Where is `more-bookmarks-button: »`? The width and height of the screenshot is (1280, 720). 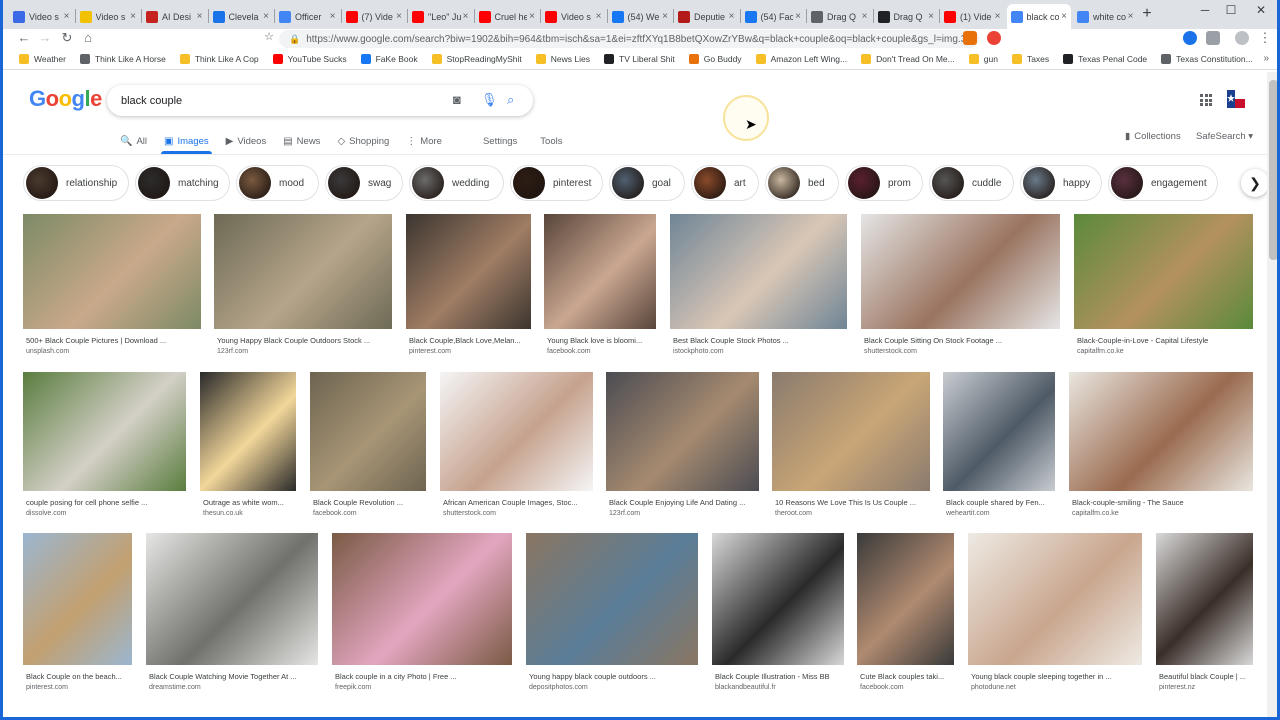
more-bookmarks-button: » is located at coordinates (1266, 58).